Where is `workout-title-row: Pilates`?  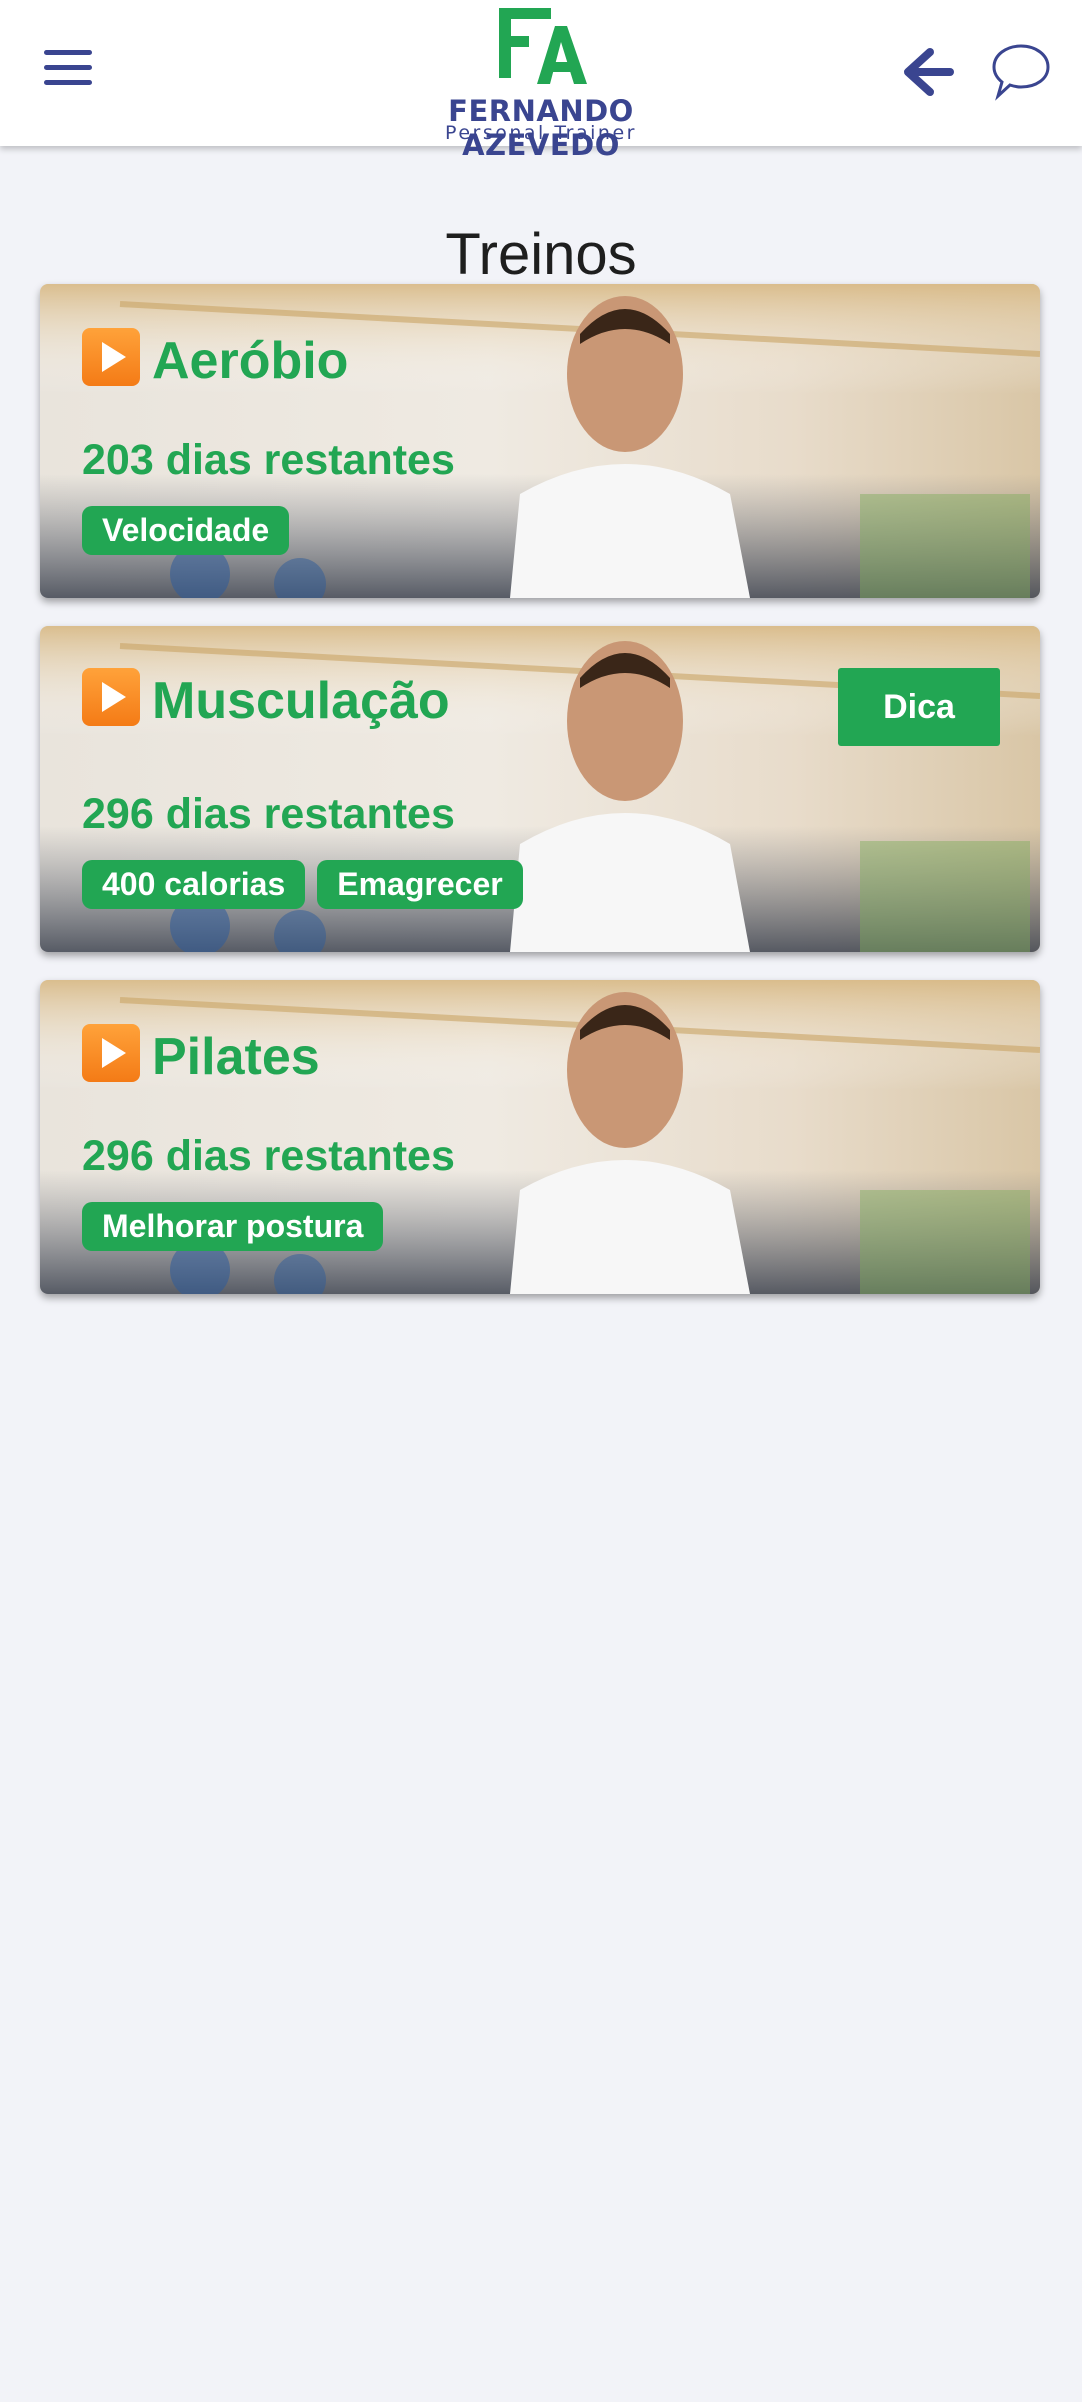 workout-title-row: Pilates is located at coordinates (201, 1055).